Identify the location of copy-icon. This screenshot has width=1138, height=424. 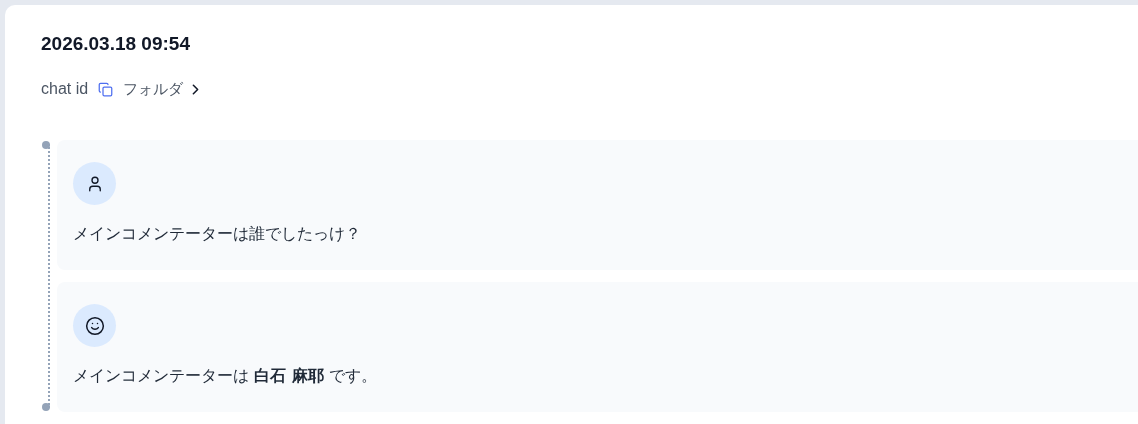
(106, 89).